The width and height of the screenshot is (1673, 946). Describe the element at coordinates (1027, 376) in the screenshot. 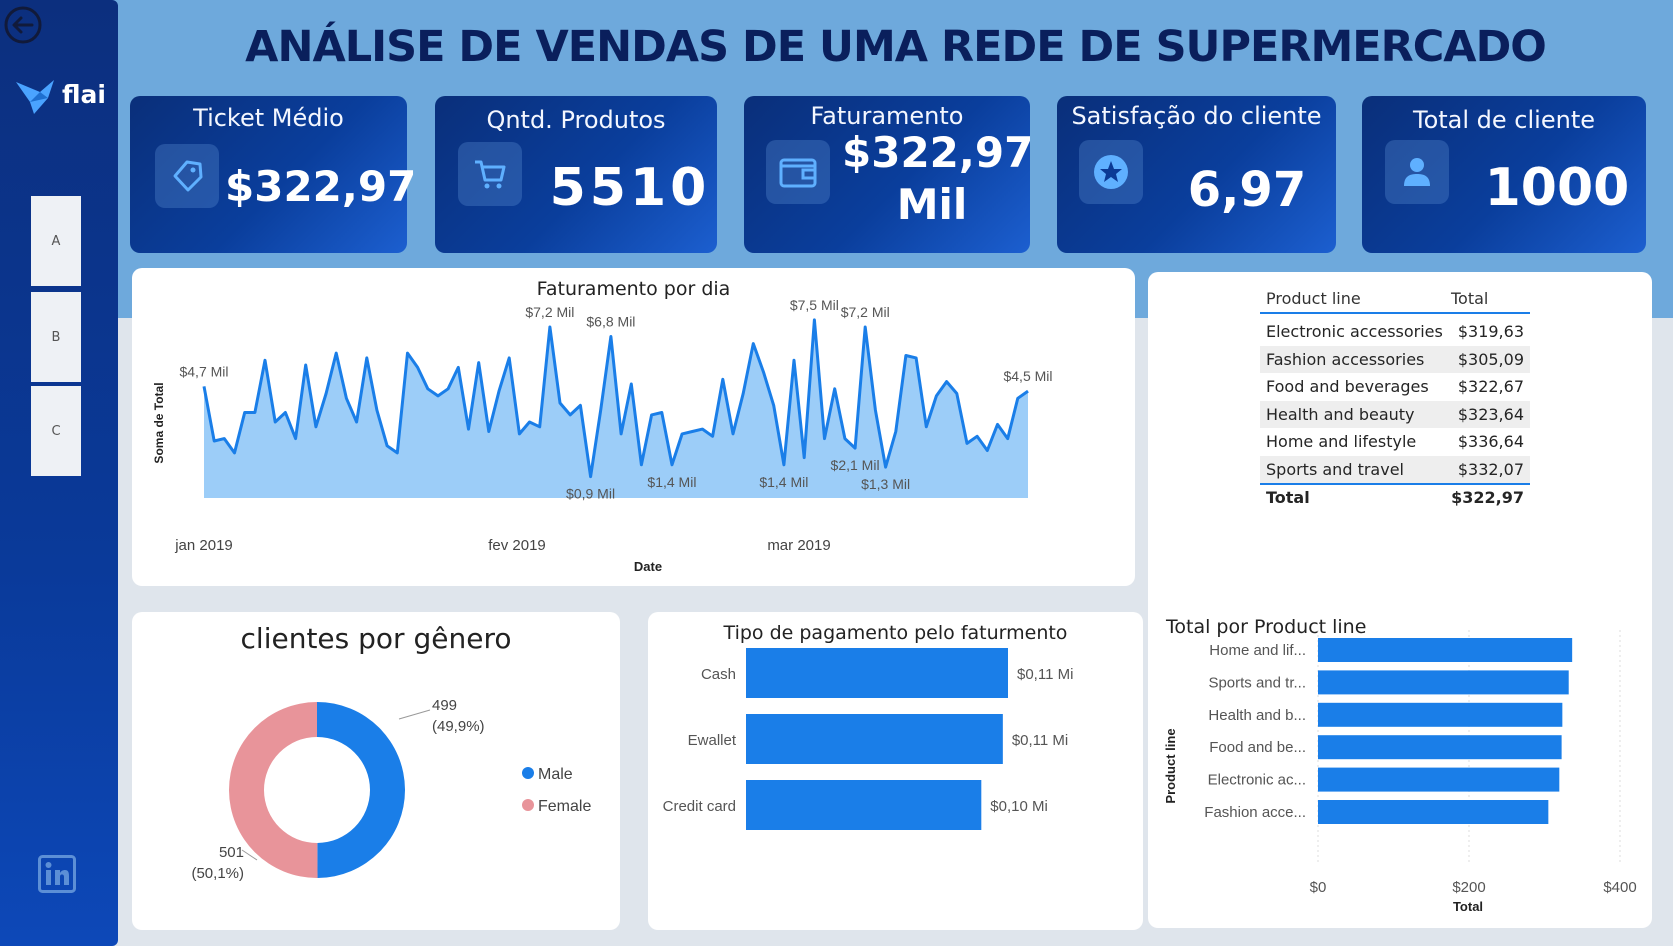

I see `data-label: $4,5 Mil` at that location.